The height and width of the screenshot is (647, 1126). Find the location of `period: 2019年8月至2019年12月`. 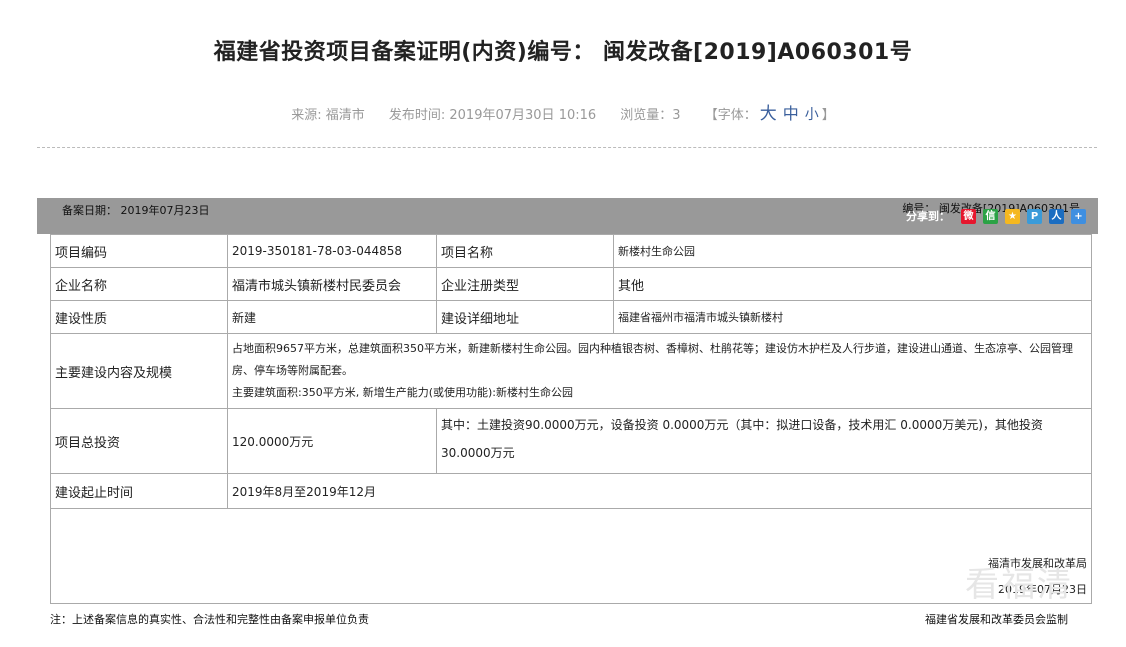

period: 2019年8月至2019年12月 is located at coordinates (659, 491).